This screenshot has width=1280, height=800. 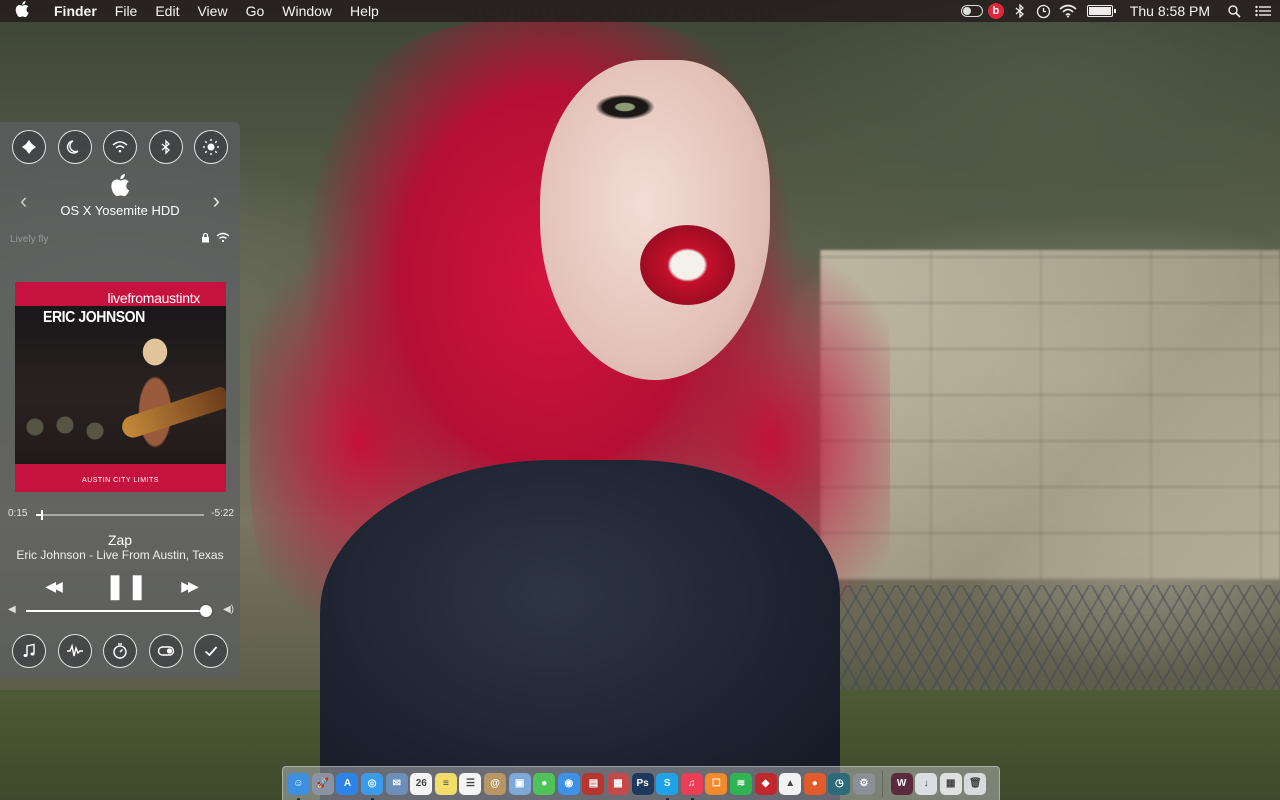 I want to click on dock: ☺ 🚀 A ◎ ✉ 26 ≡ ☰ @ ▣ ● ◉ ▤ ▦ Ps S ♫ ☐ ≋ ◆ ▲ ● ◷ ⚙ W ↓ ▦ 🗑, so click(x=641, y=783).